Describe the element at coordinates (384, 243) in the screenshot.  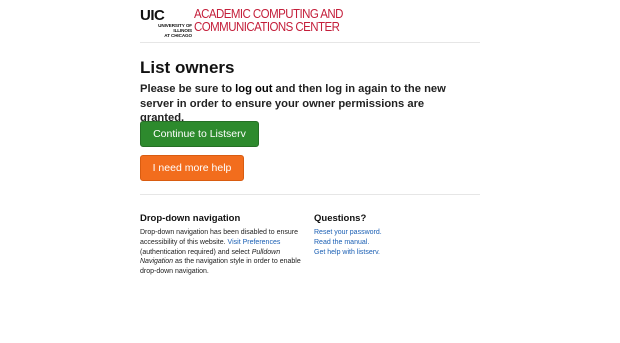
I see `read-manual-link: Read the manual.` at that location.